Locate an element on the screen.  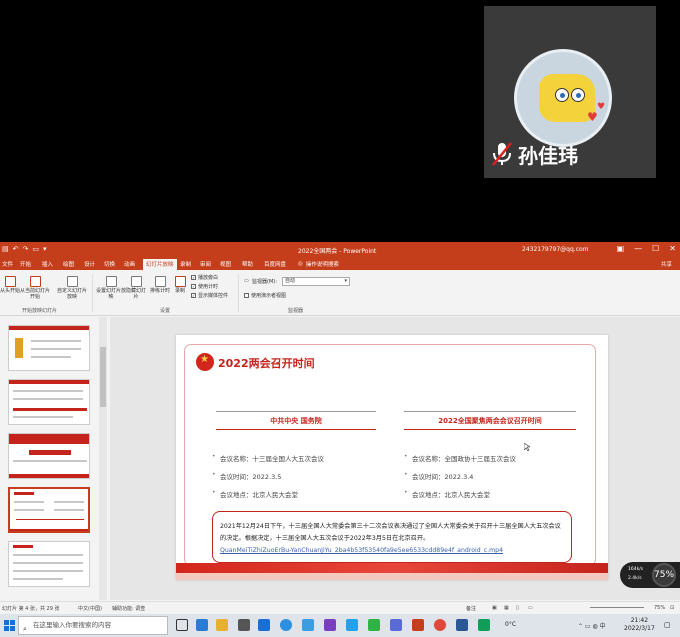
task-view-icon is located at coordinates (182, 625).